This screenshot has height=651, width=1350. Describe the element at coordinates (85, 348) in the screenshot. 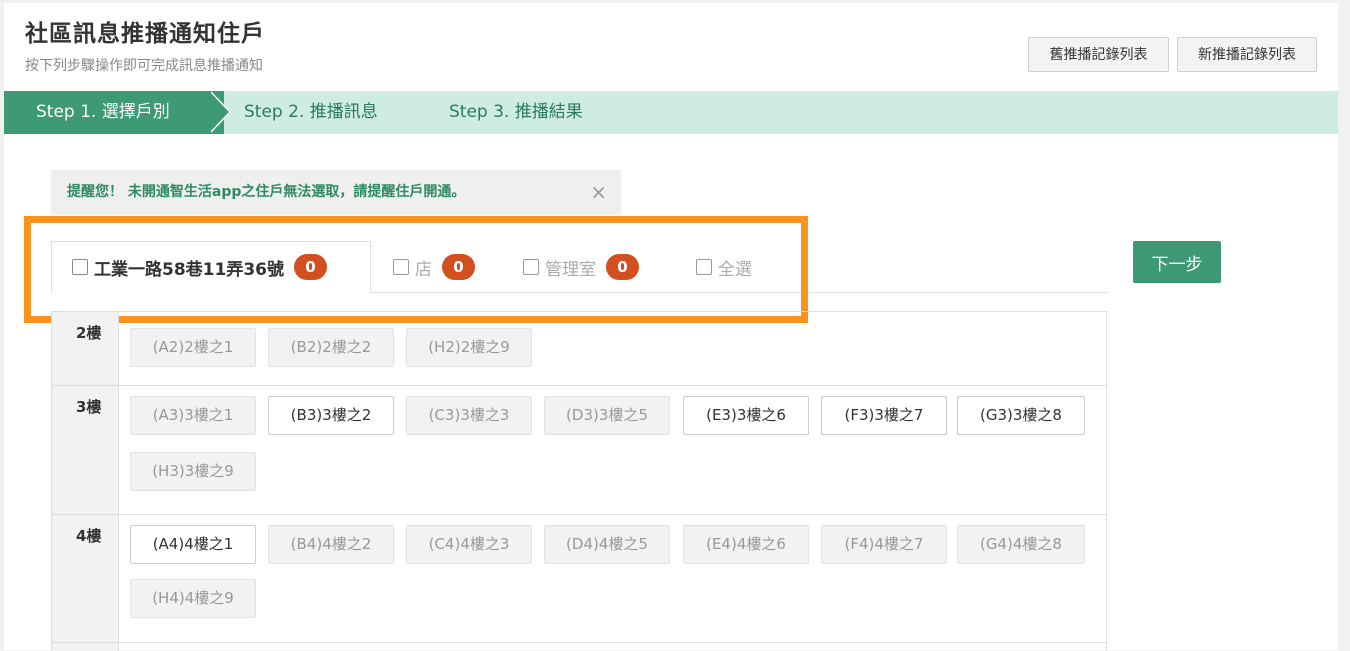

I see `floor-label: 2樓` at that location.